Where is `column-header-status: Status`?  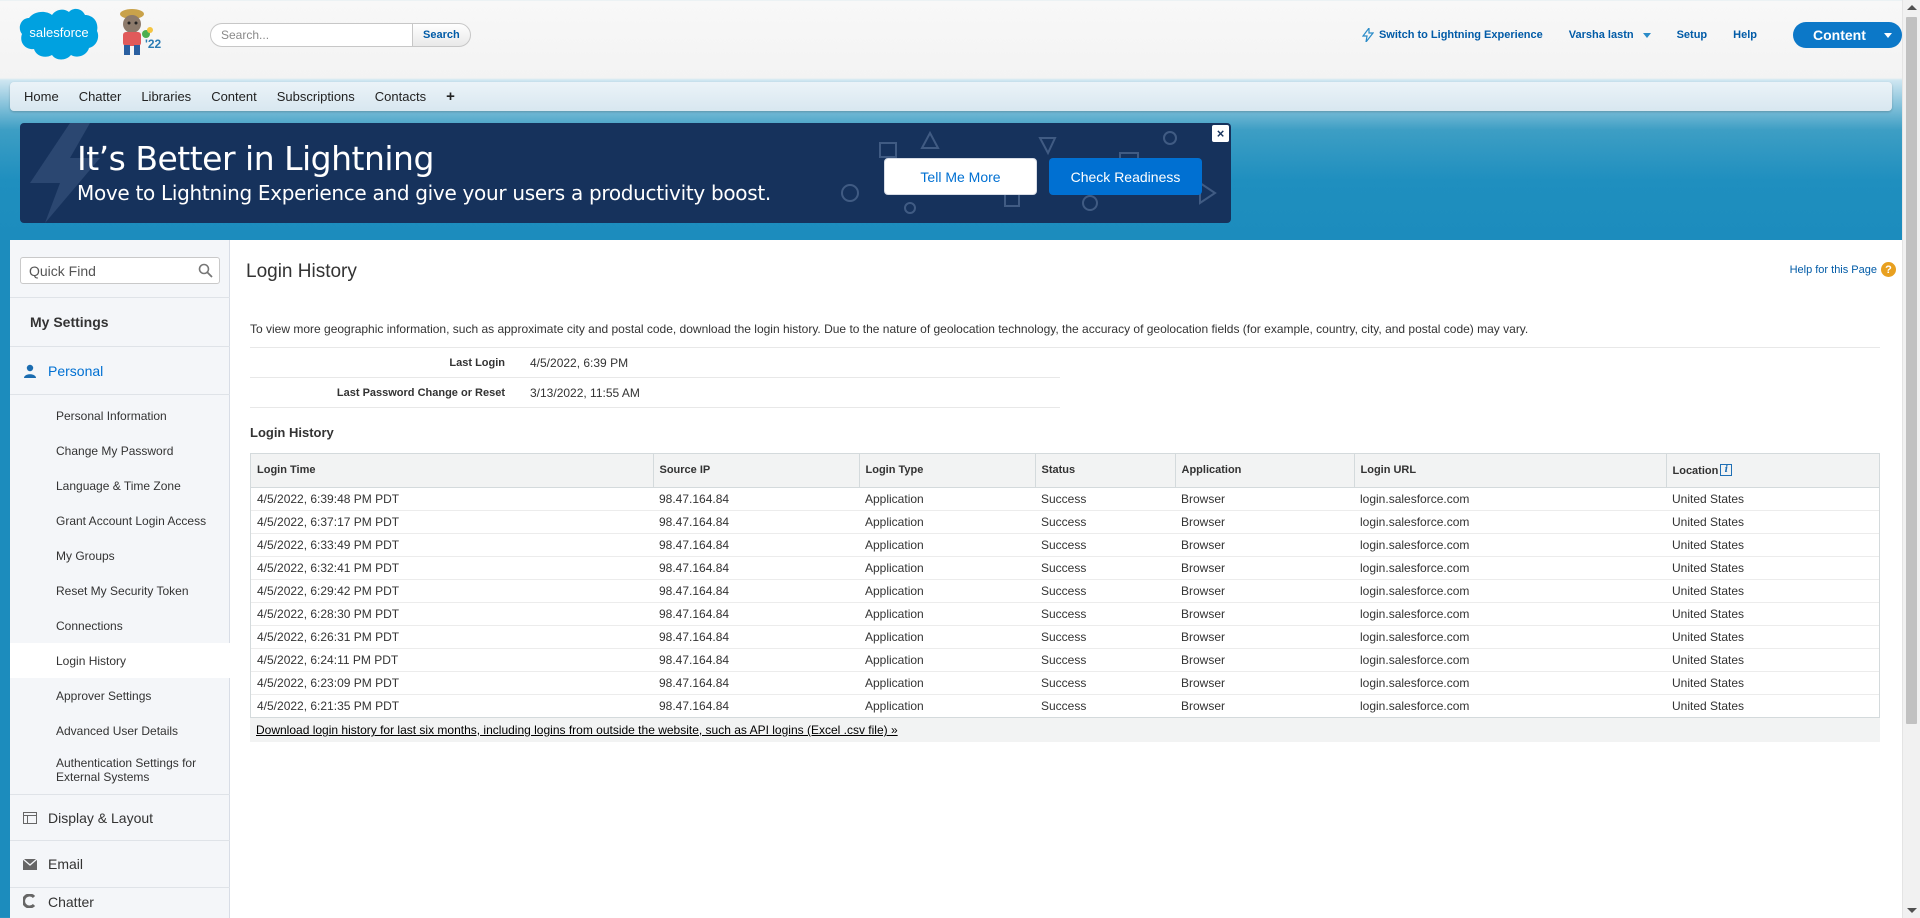
column-header-status: Status is located at coordinates (1104, 471).